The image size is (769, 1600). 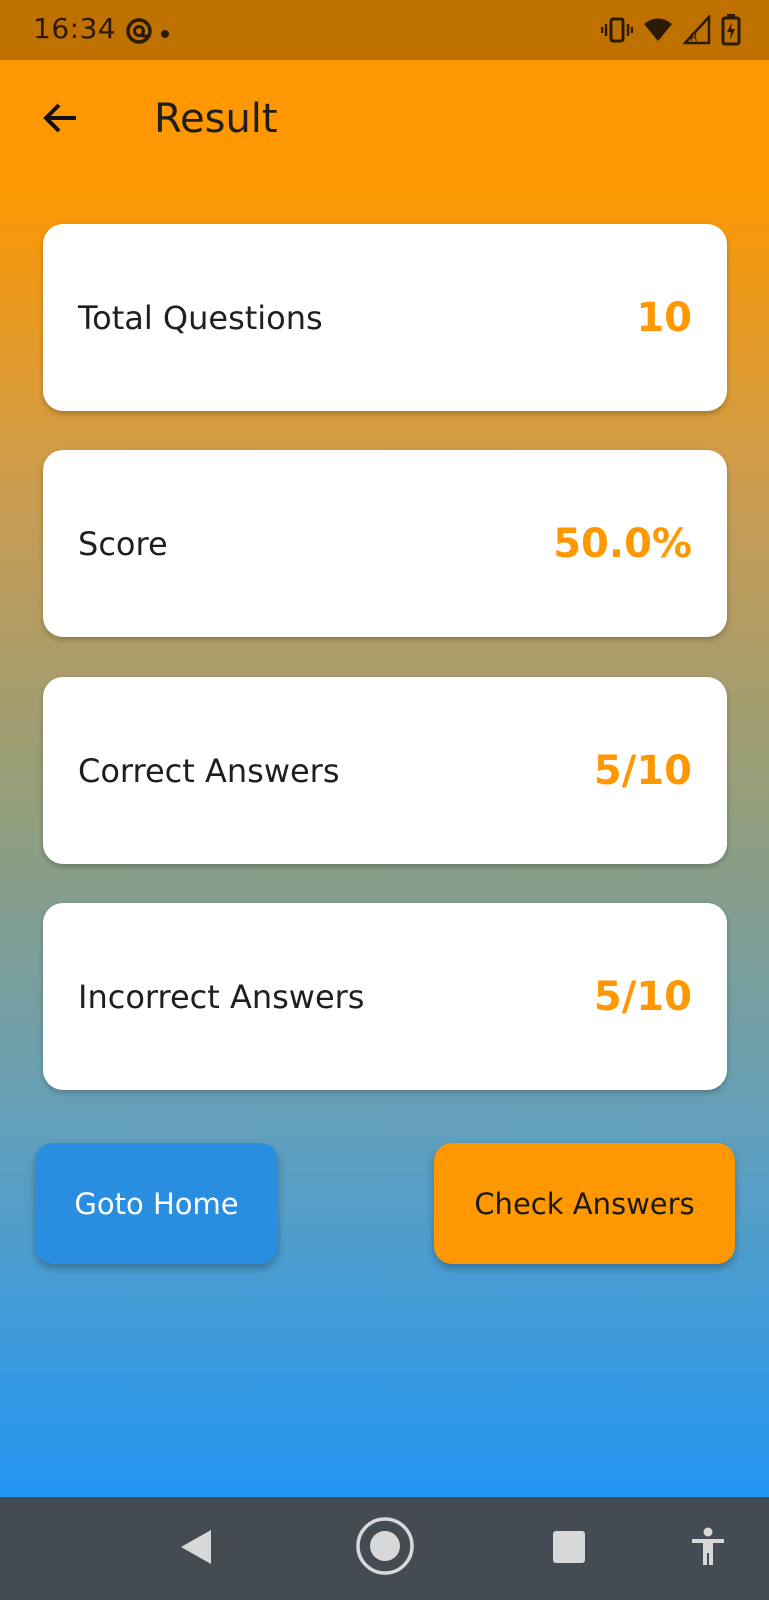 I want to click on total-questions-label: Total Questions, so click(x=200, y=317).